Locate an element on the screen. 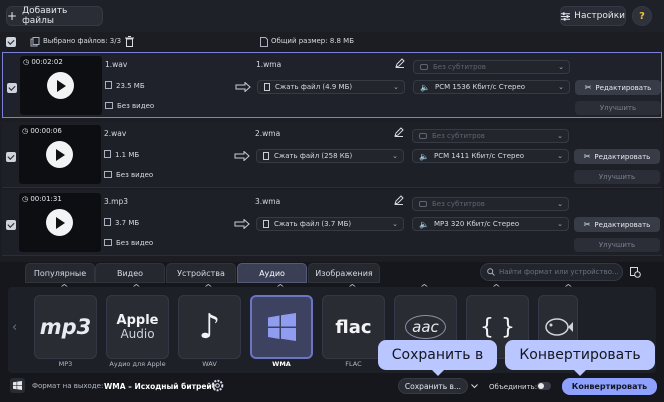  audio-settings-value: MP3 320 Кбит/с Стерео is located at coordinates (476, 224).